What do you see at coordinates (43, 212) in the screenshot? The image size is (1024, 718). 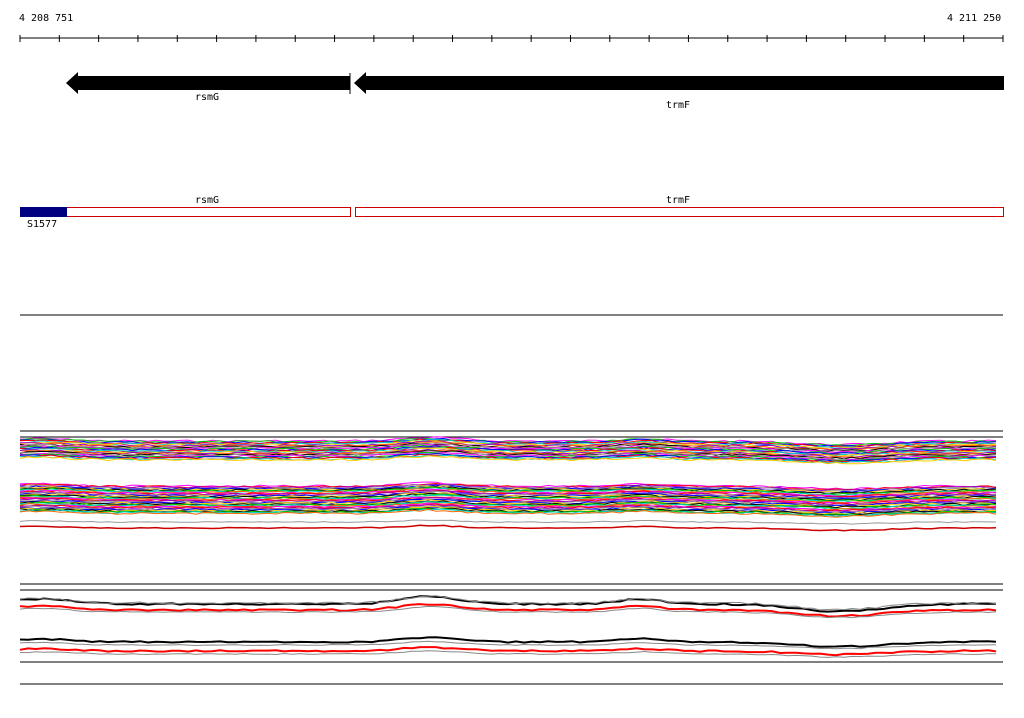 I see `highlight-block-S1577` at bounding box center [43, 212].